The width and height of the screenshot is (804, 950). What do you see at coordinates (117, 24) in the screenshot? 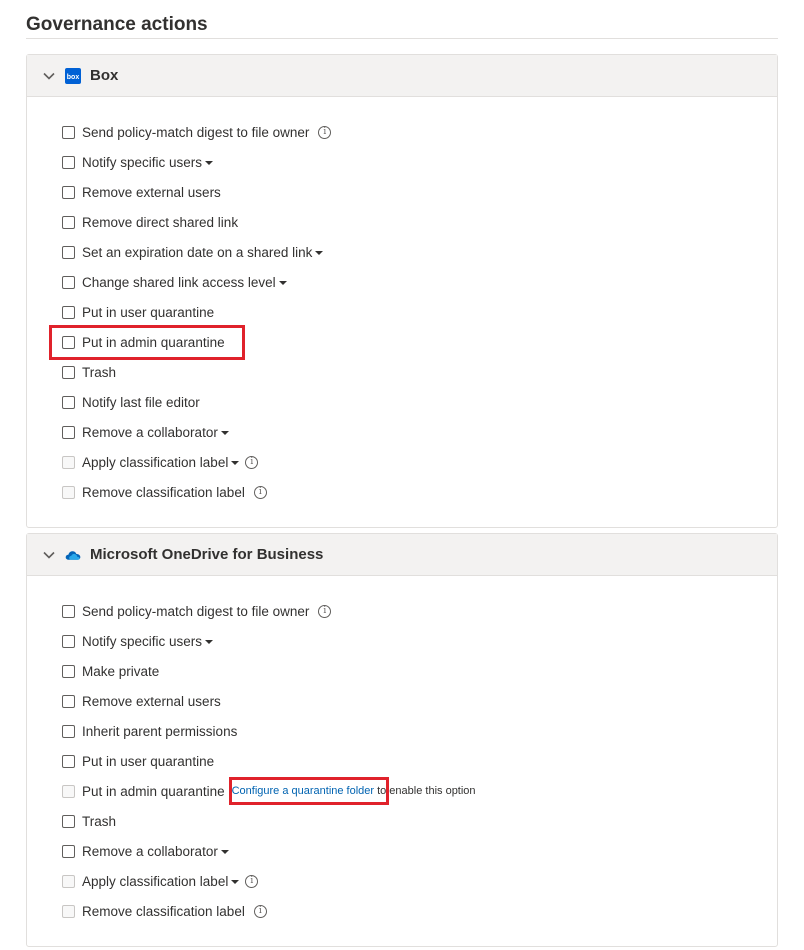
I see `page-title: Governance actions` at bounding box center [117, 24].